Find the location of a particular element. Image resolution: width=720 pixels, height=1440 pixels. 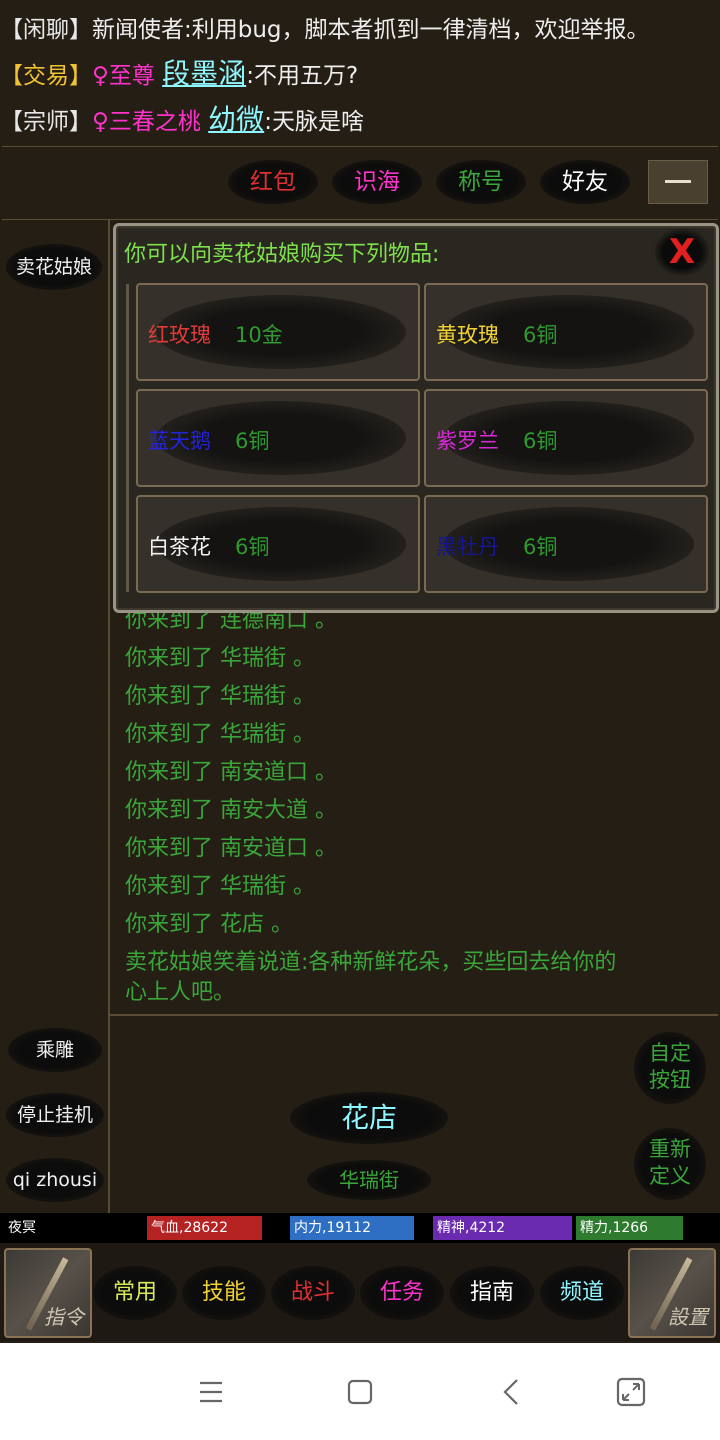

ride-eagle-label: 乘雕 is located at coordinates (54, 1050).